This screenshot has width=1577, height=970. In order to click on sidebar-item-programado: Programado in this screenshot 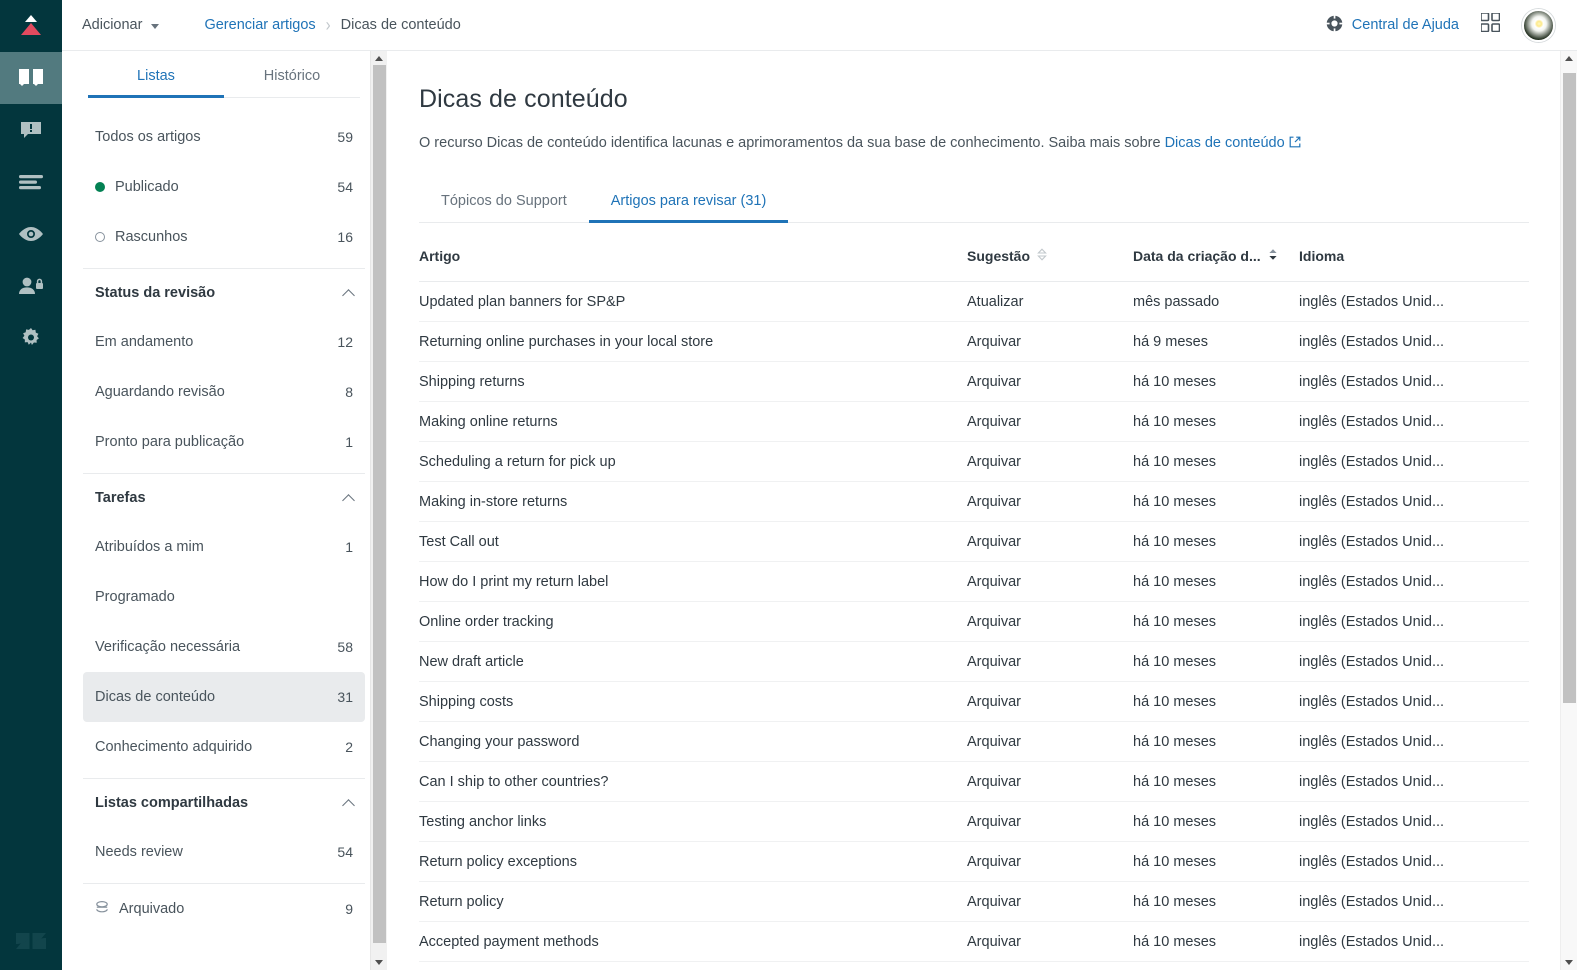, I will do `click(224, 597)`.